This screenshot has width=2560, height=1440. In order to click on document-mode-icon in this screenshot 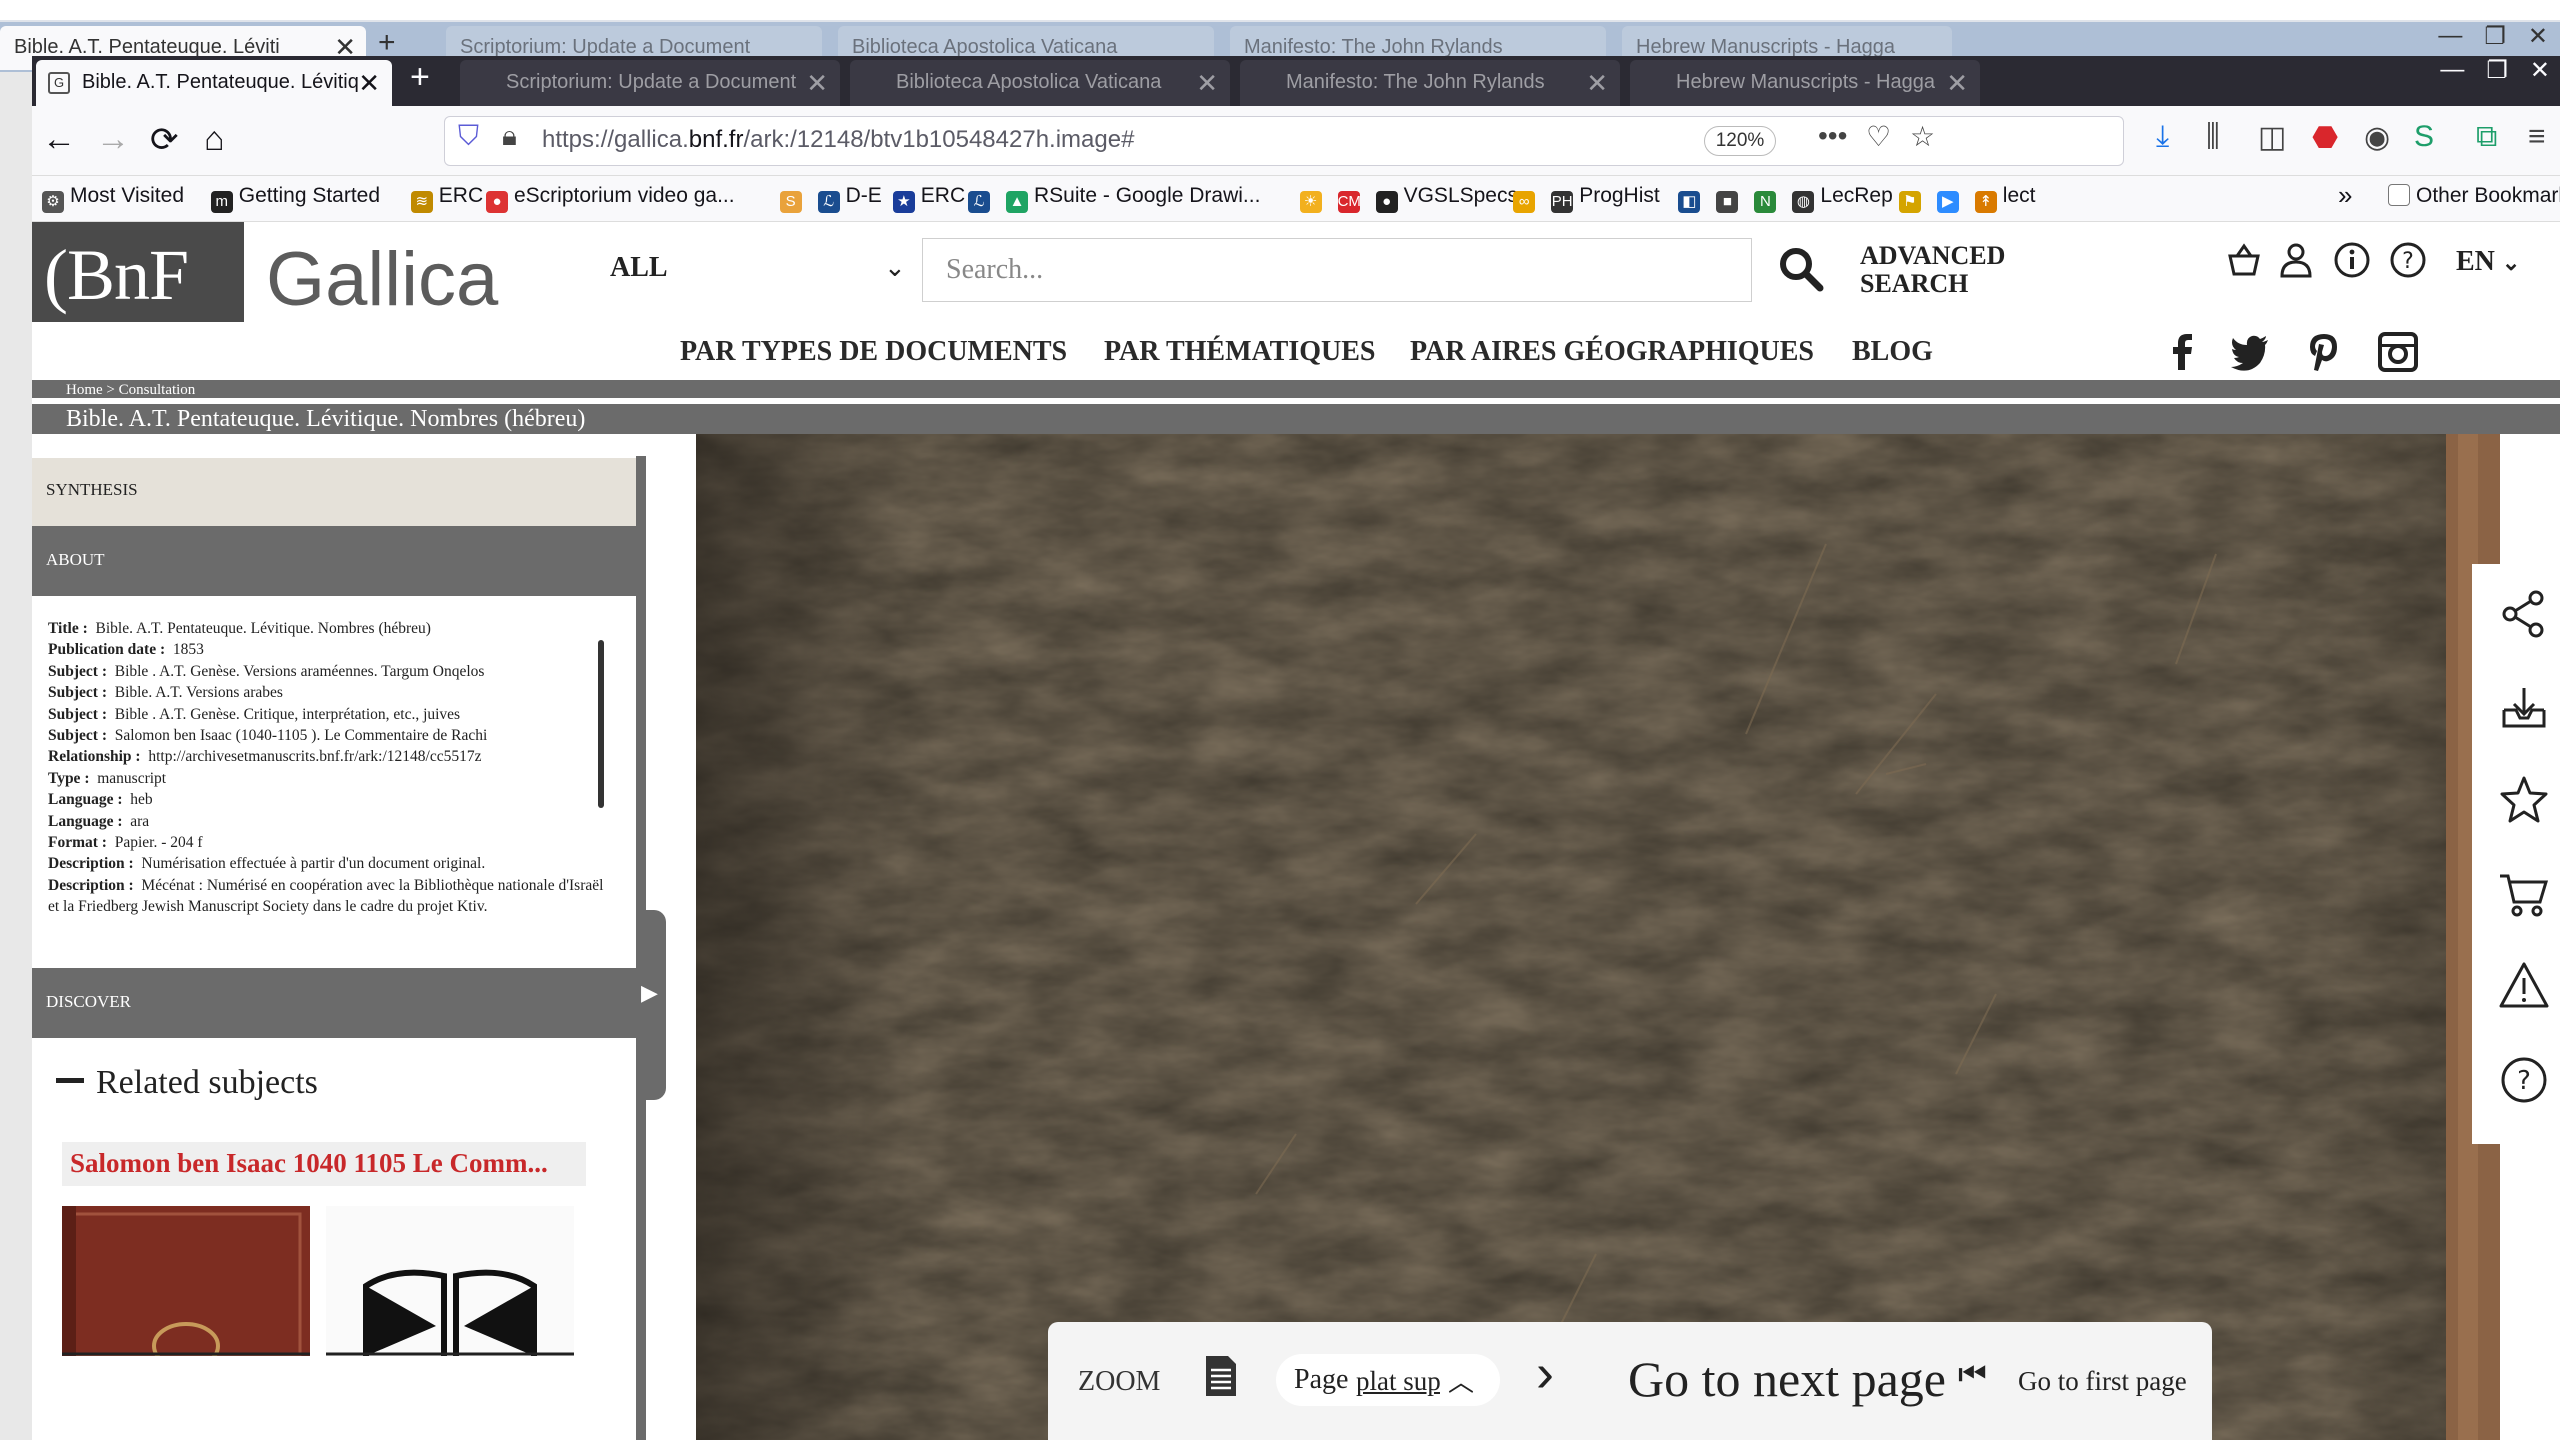, I will do `click(1221, 1376)`.